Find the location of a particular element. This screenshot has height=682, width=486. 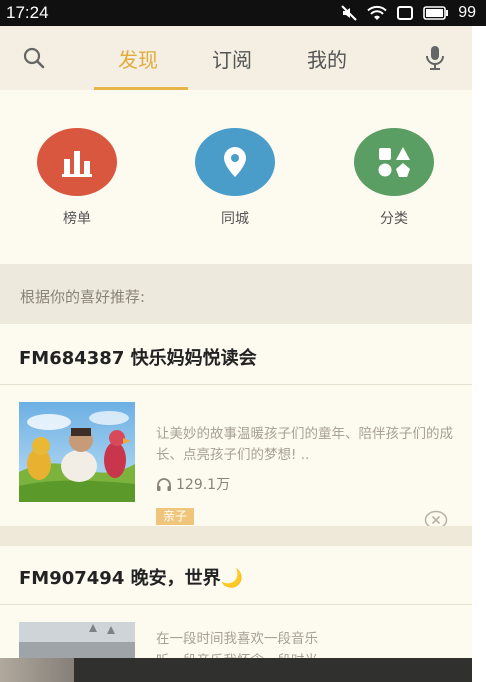

mute-icon is located at coordinates (349, 13).